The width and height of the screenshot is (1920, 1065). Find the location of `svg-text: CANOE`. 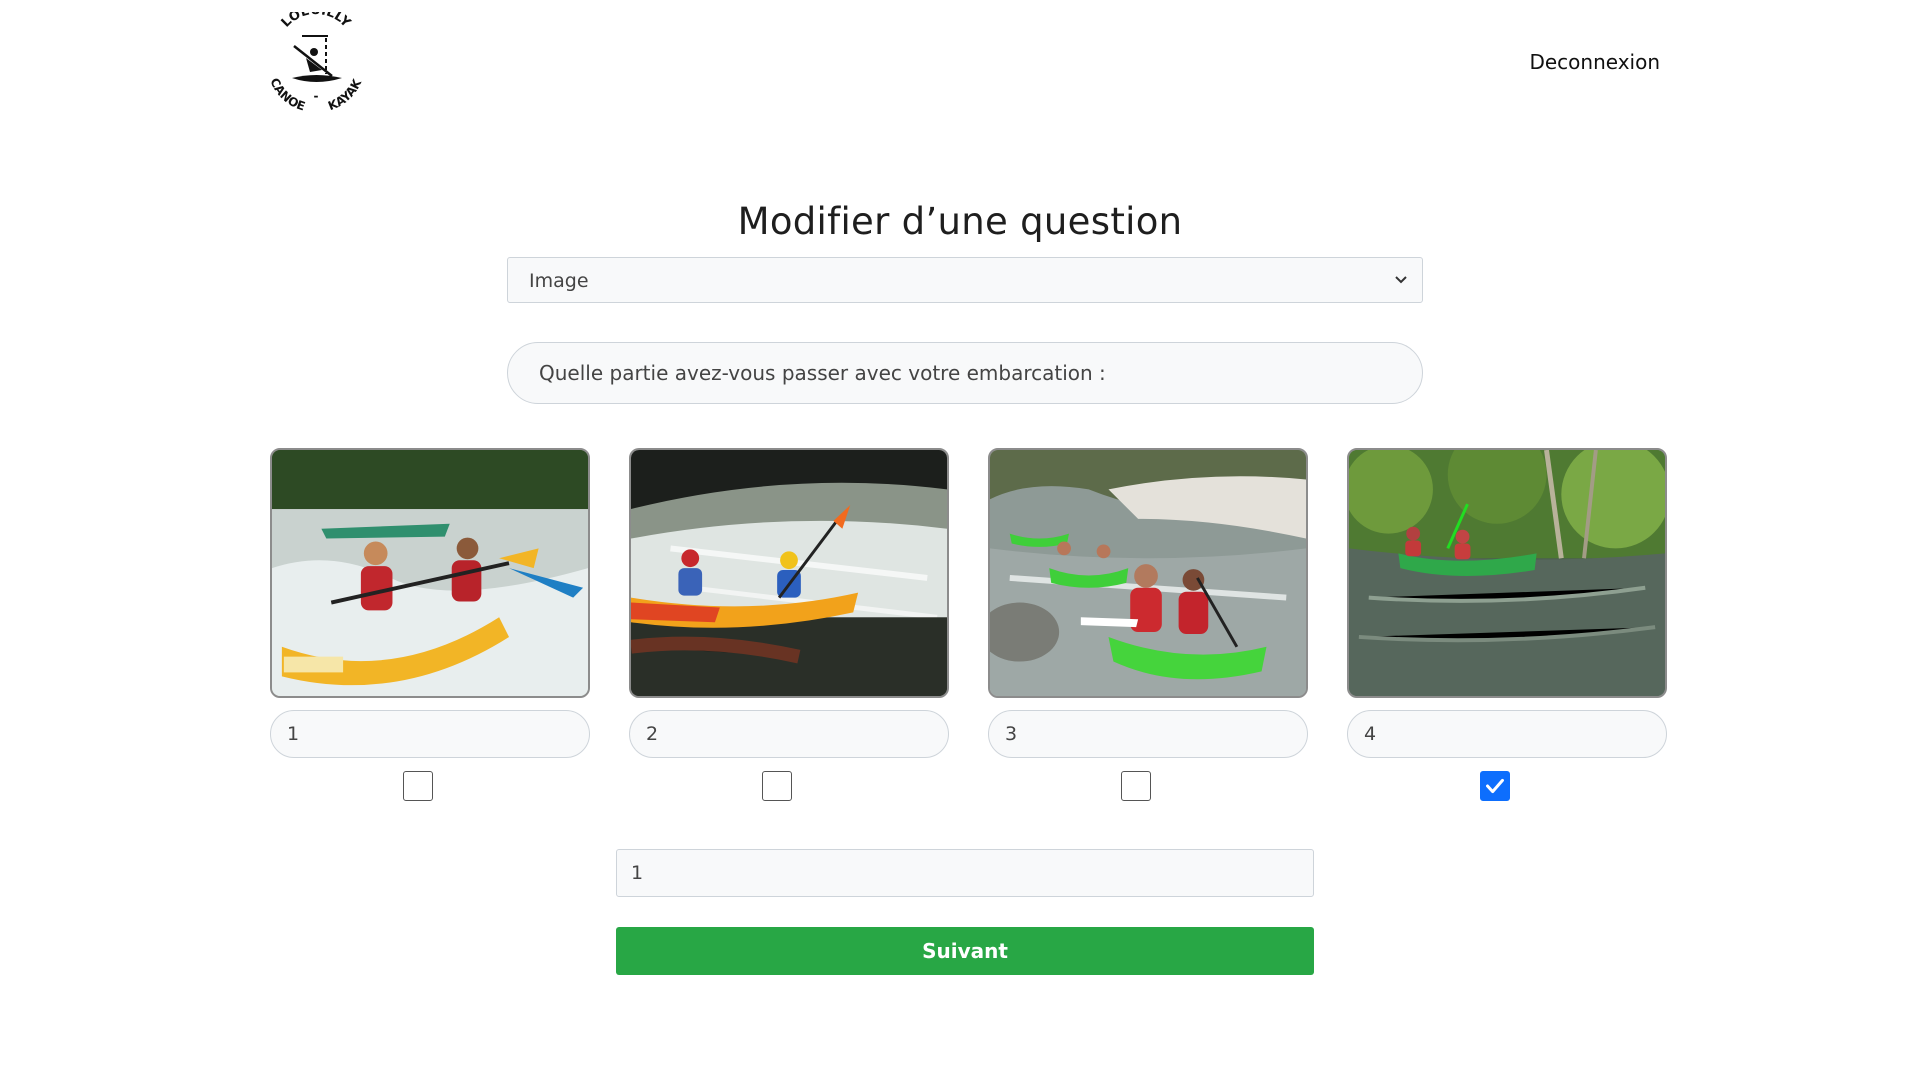

svg-text: CANOE is located at coordinates (287, 95).